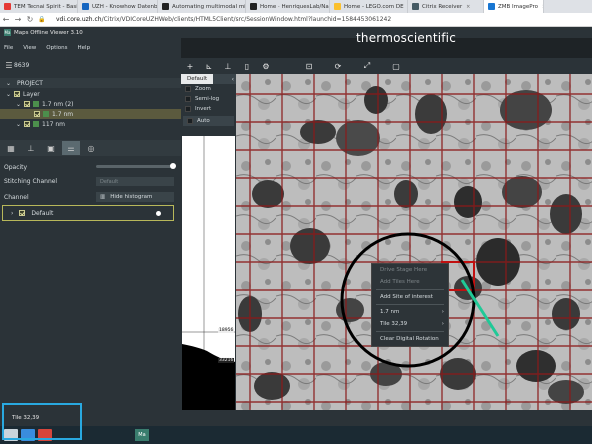 This screenshot has width=592, height=444. What do you see at coordinates (56, 48) in the screenshot?
I see `menu-options: Options` at bounding box center [56, 48].